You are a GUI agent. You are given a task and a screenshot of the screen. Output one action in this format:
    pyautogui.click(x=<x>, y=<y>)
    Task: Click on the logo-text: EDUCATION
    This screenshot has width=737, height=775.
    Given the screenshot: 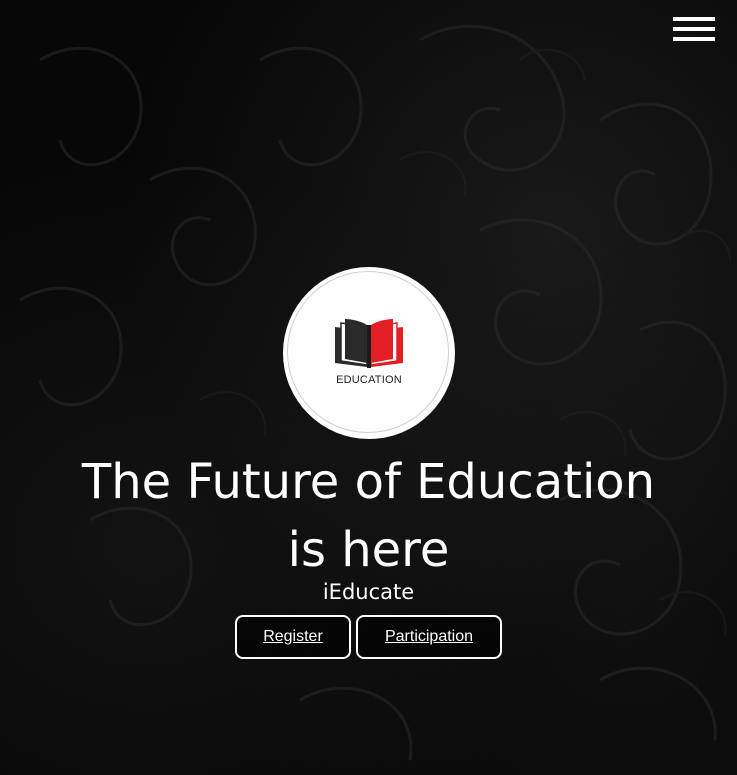 What is the action you would take?
    pyautogui.click(x=369, y=380)
    